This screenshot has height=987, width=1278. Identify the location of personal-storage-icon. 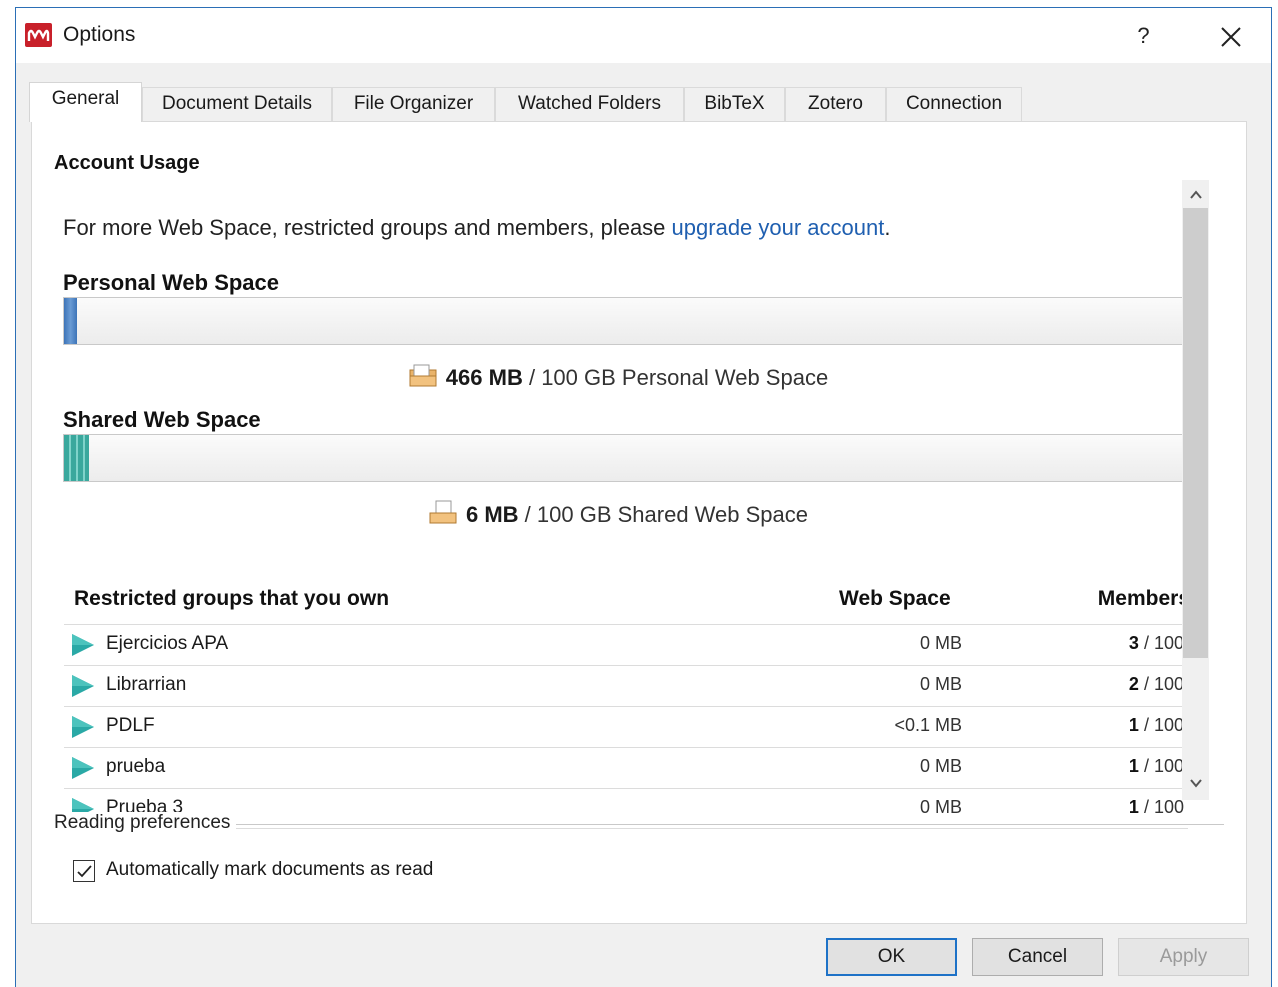
(423, 375).